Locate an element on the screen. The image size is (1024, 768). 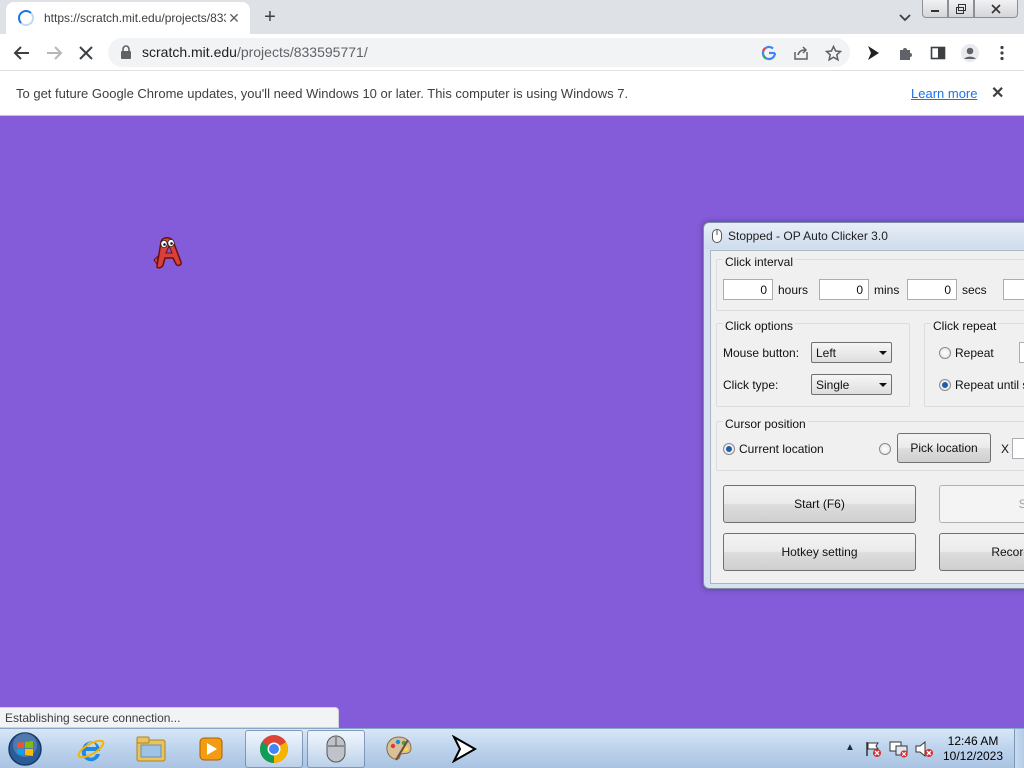
share-icon is located at coordinates (801, 53).